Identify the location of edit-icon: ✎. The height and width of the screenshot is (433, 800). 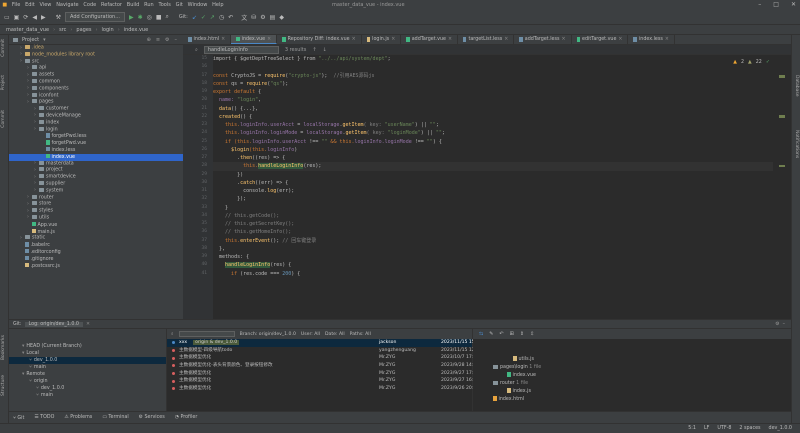
(491, 334).